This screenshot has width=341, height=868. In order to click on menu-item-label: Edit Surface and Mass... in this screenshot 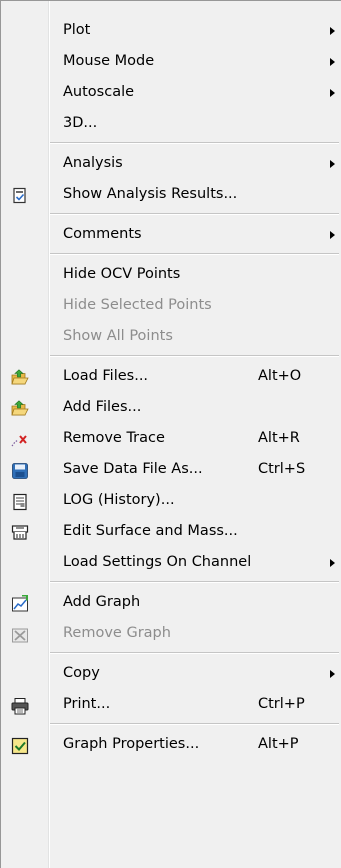, I will do `click(150, 531)`.